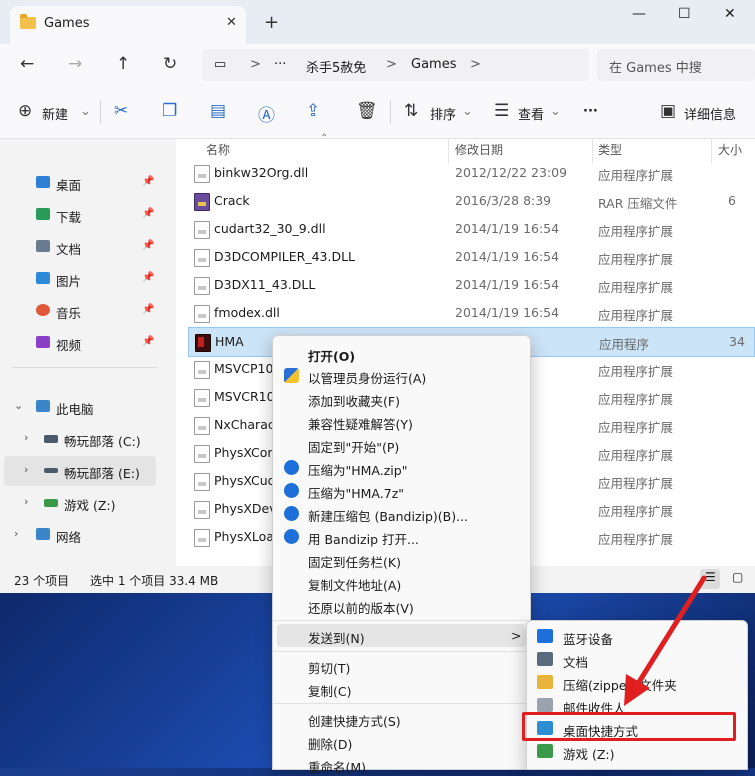  I want to click on maximize-button: ☐, so click(684, 14).